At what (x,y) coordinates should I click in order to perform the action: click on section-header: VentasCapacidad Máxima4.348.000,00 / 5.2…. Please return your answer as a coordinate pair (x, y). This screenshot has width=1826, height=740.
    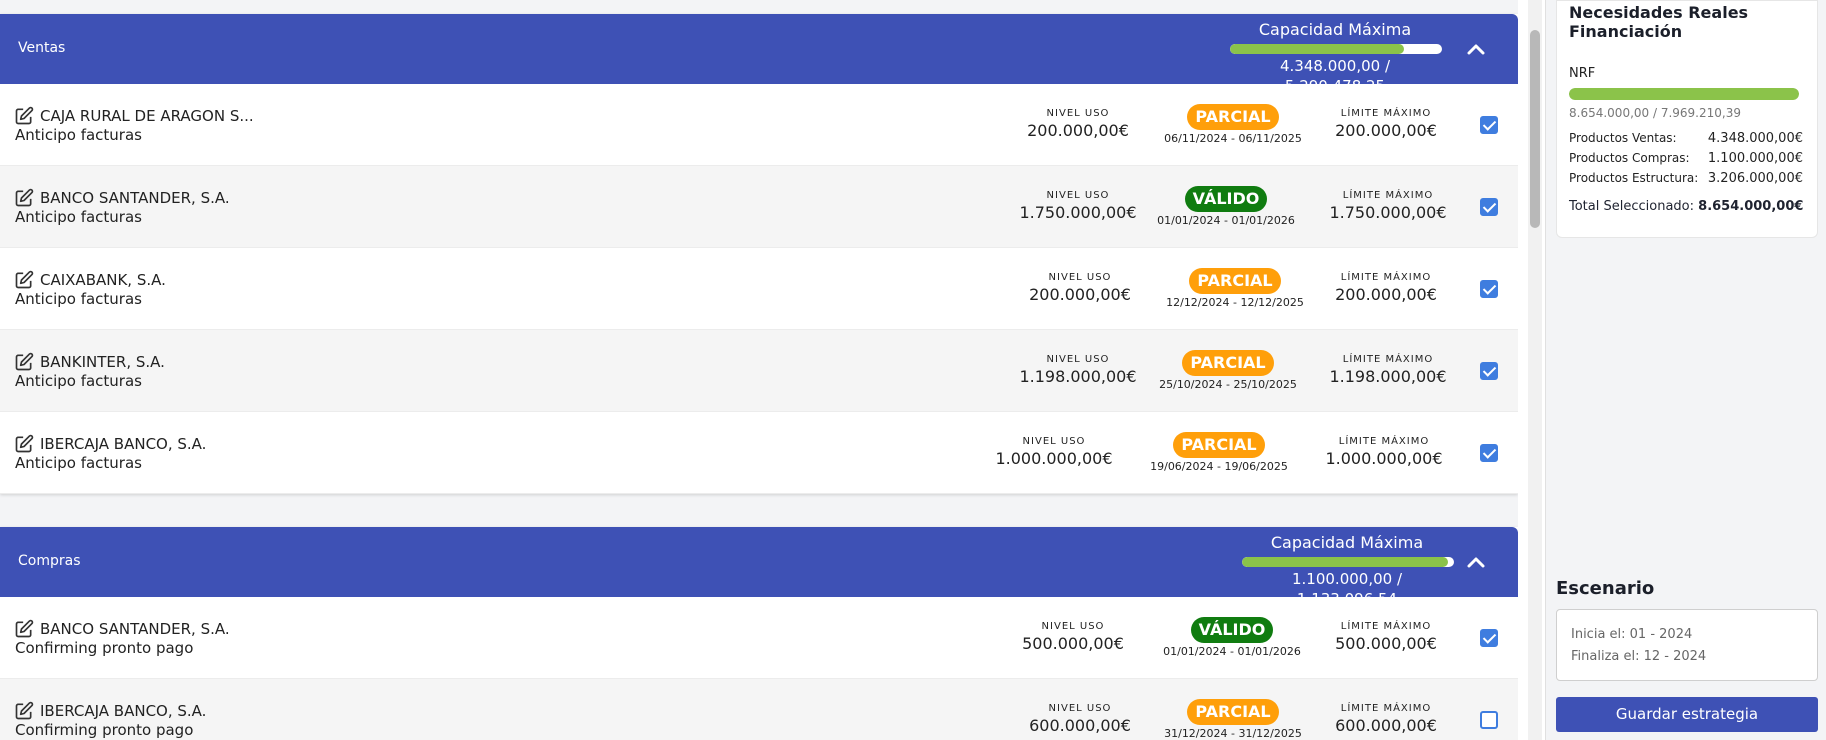
    Looking at the image, I should click on (759, 54).